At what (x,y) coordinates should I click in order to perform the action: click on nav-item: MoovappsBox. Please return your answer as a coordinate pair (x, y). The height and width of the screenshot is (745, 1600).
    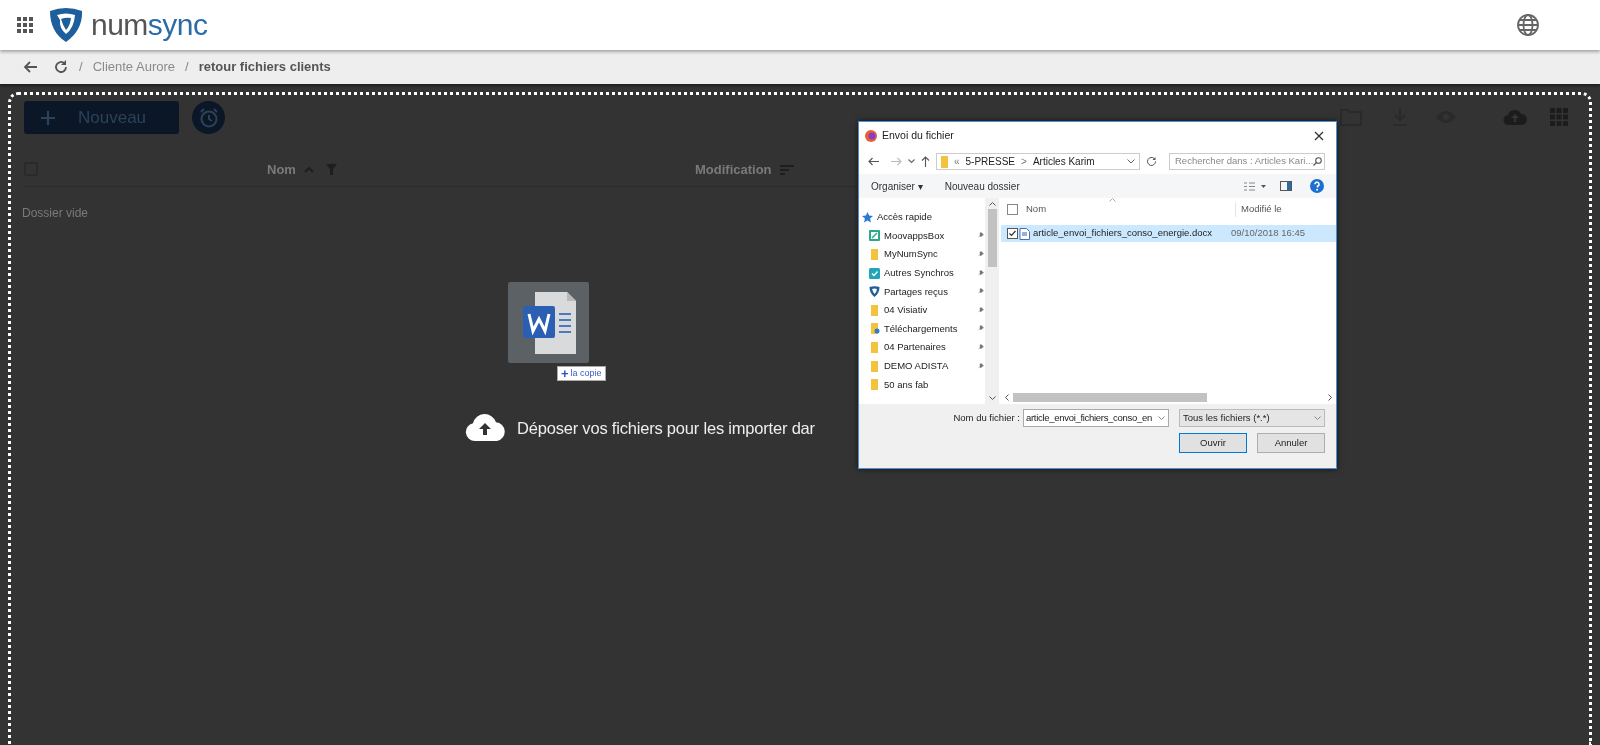
    Looking at the image, I should click on (914, 235).